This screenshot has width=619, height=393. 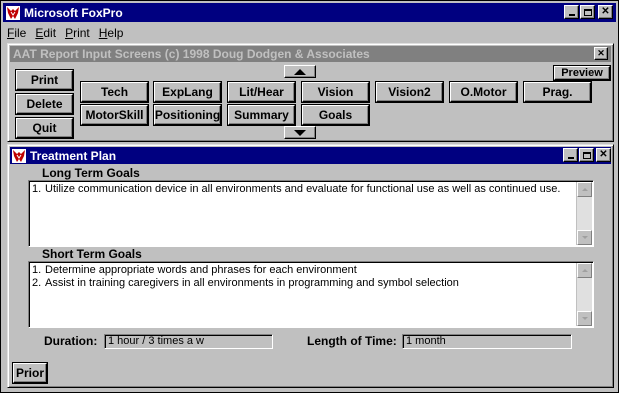 I want to click on maximize-button, so click(x=587, y=12).